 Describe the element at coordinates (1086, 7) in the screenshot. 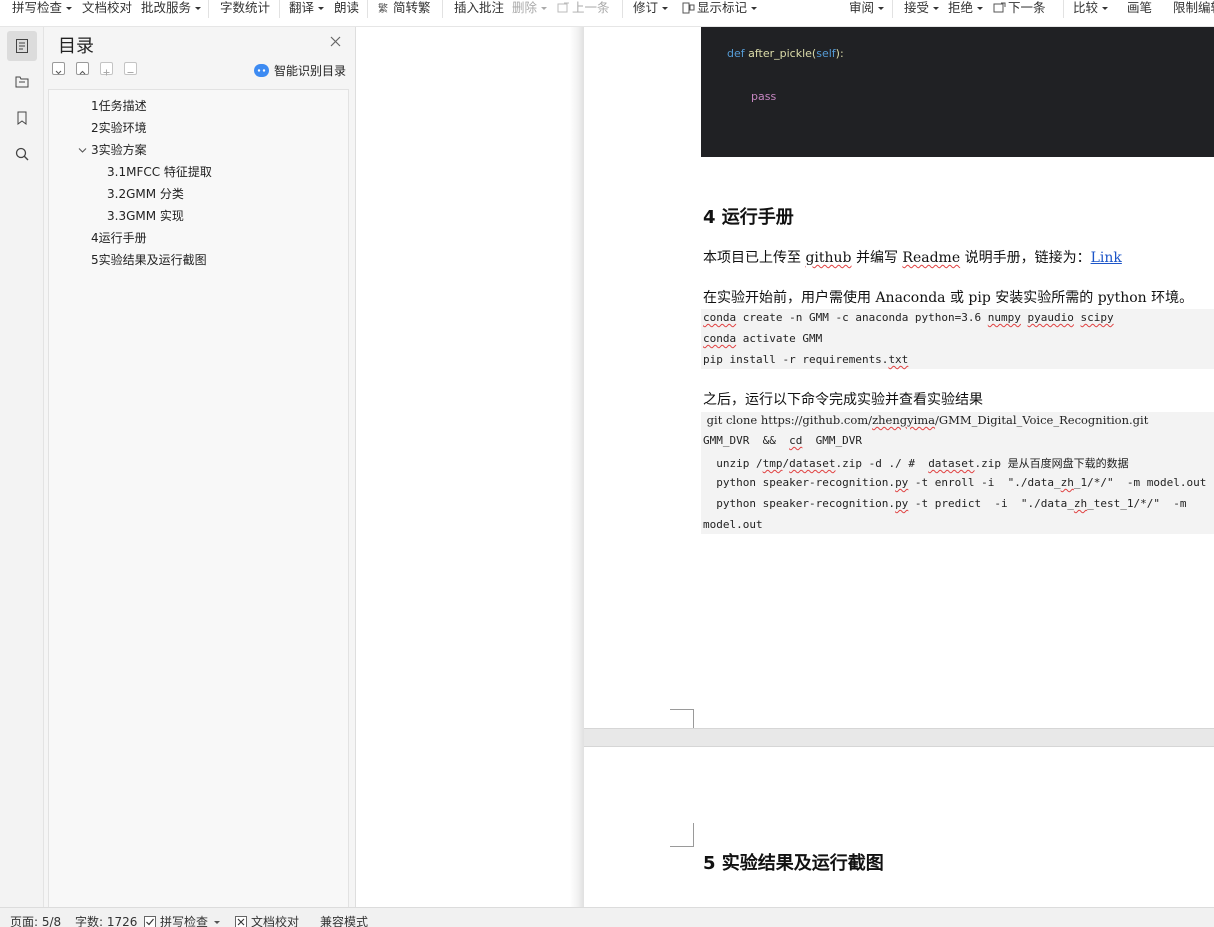

I see `compare-label: 比较` at that location.